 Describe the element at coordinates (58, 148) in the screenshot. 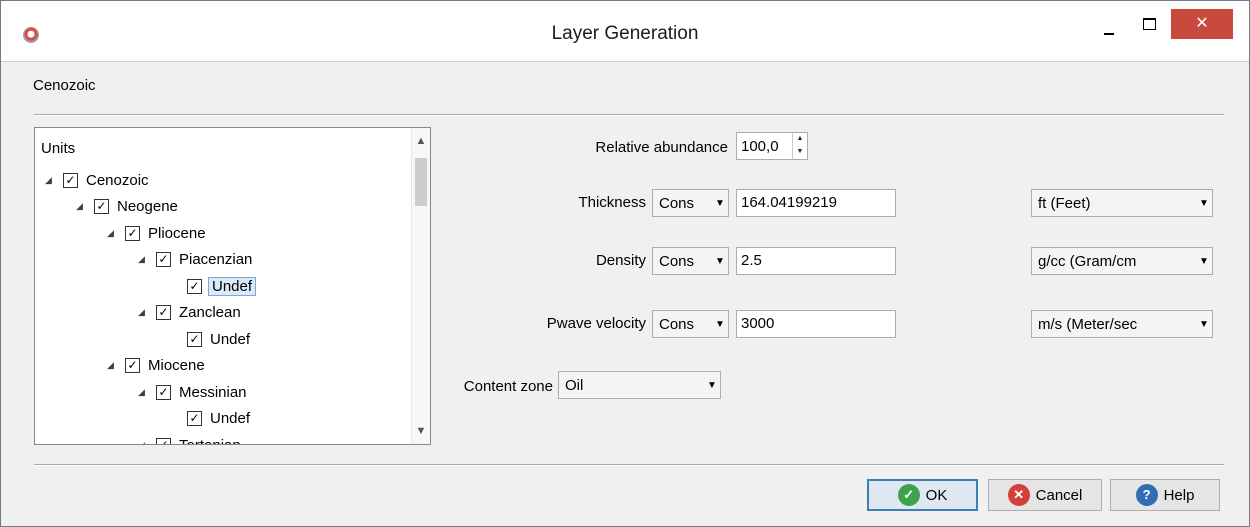

I see `tree-header: Units` at that location.